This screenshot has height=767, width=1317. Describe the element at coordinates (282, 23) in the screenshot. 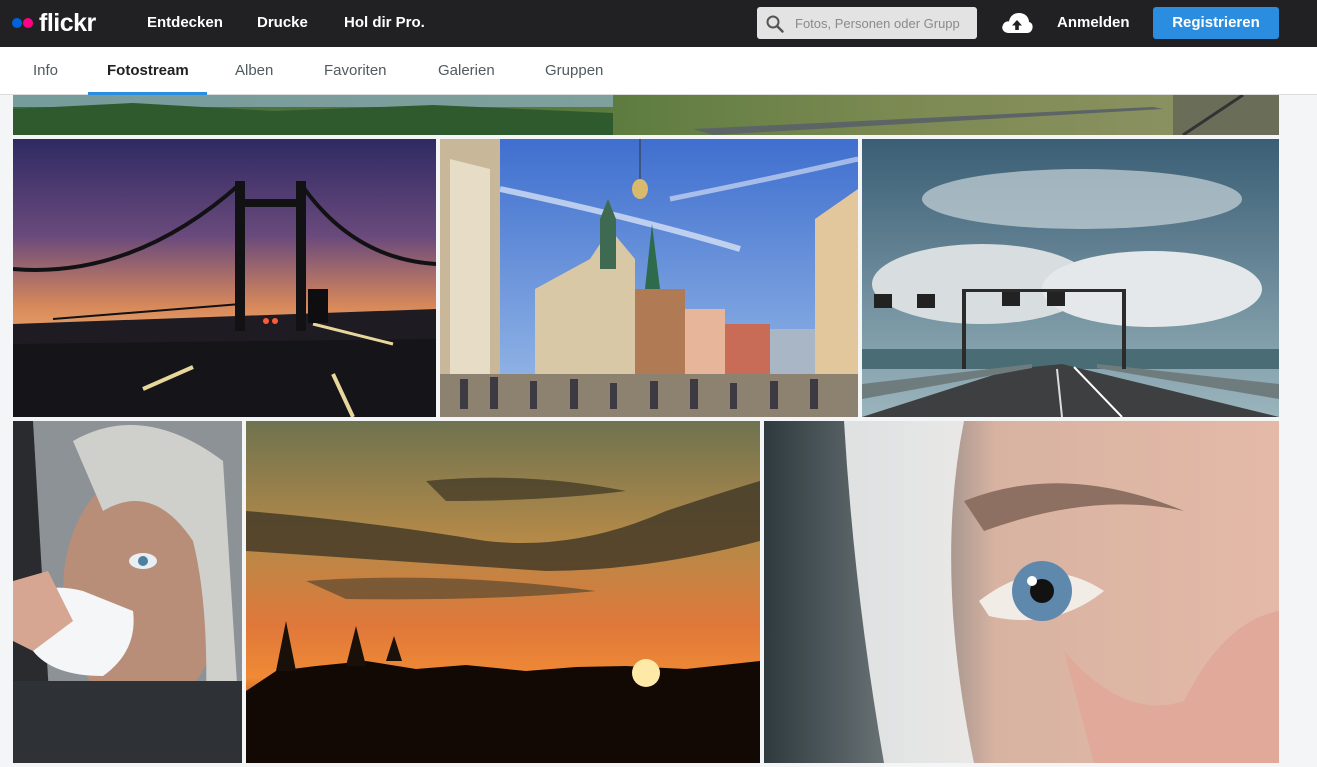

I see `nav-prints-link: Drucke` at that location.